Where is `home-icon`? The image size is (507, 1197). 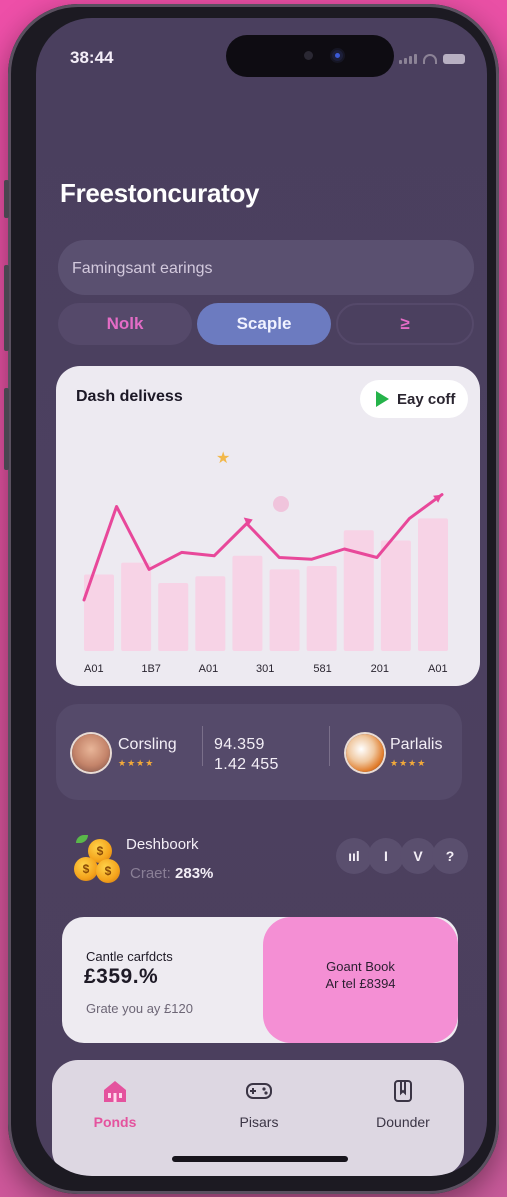
home-icon is located at coordinates (115, 1091).